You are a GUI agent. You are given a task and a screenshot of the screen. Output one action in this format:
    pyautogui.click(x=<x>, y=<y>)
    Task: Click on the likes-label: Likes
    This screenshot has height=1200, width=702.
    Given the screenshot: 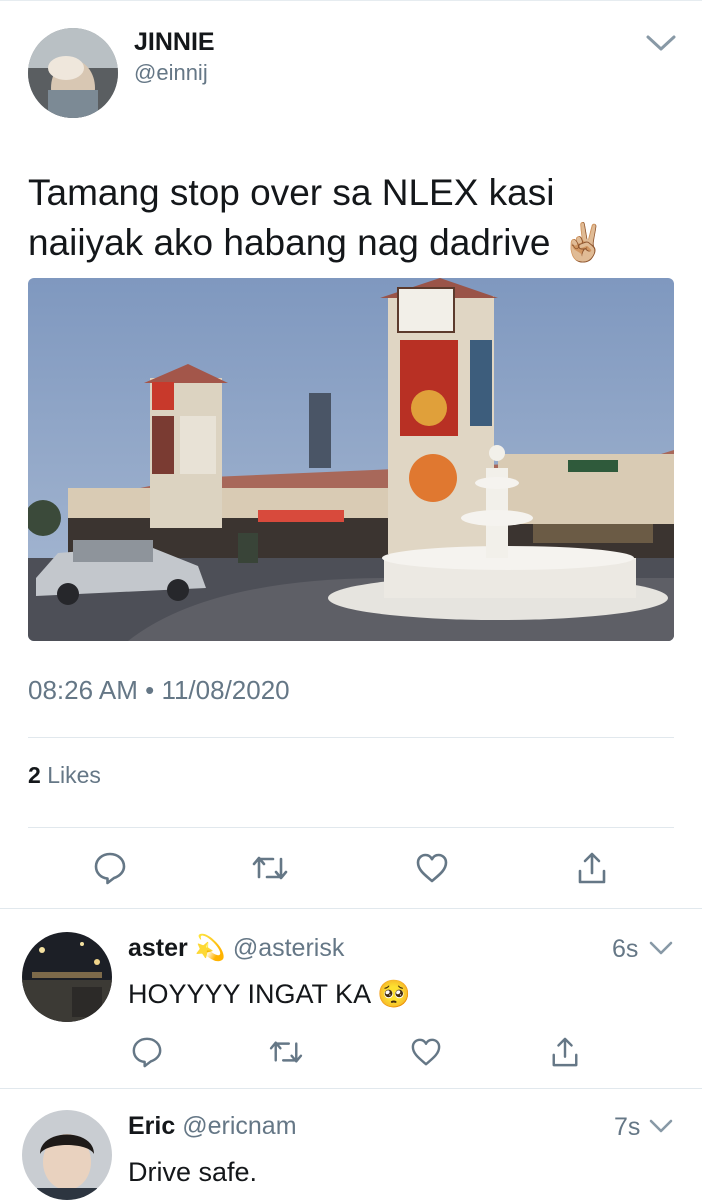 What is the action you would take?
    pyautogui.click(x=74, y=775)
    